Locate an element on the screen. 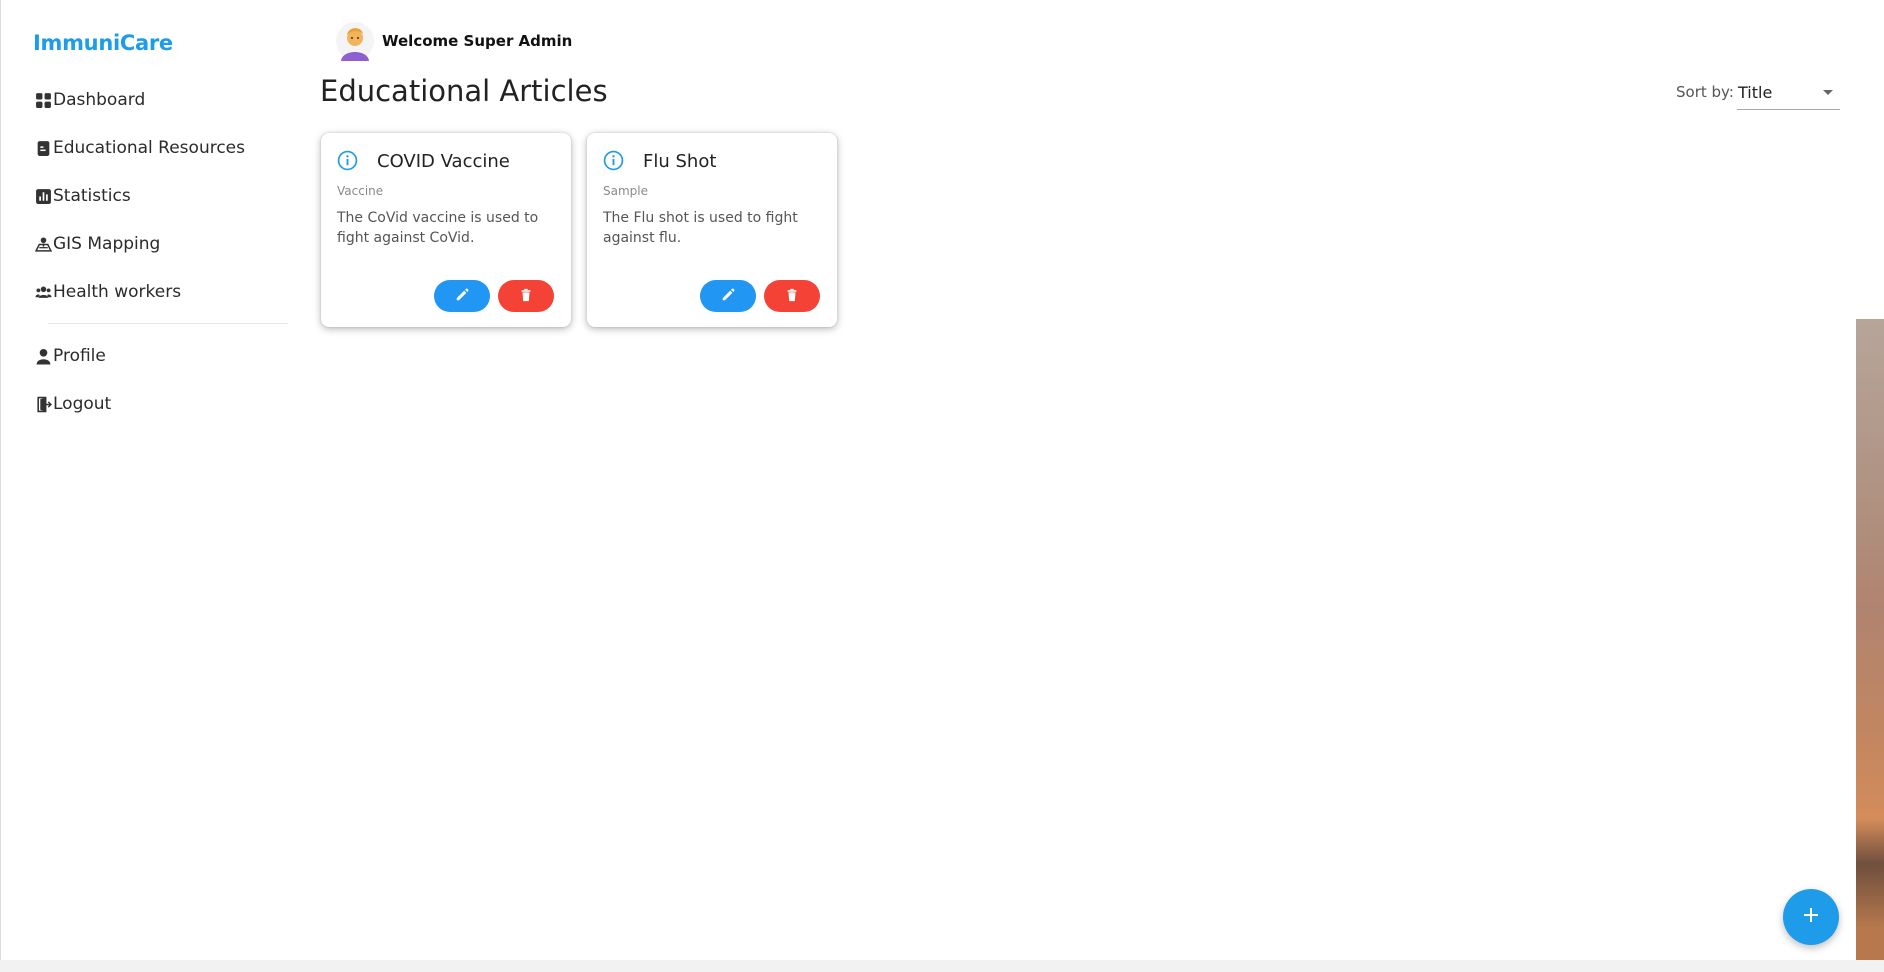 This screenshot has width=1884, height=972. sort-select: Title is located at coordinates (1788, 94).